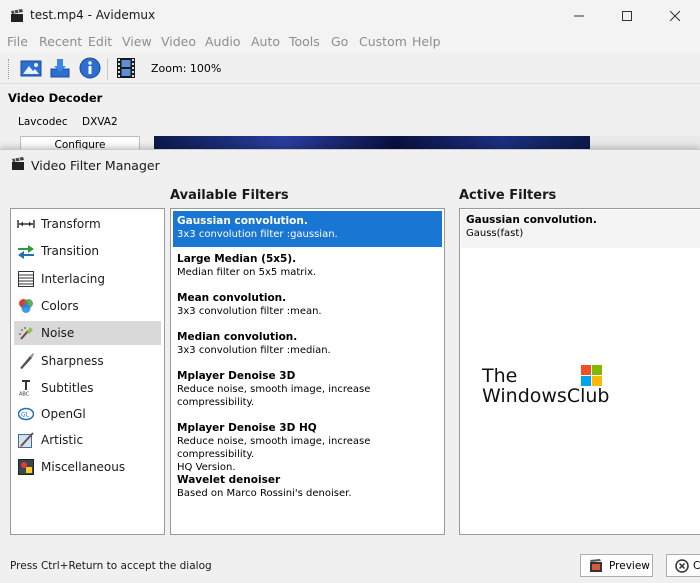 This screenshot has height=583, width=700. What do you see at coordinates (100, 41) in the screenshot?
I see `menu-edit: Edit` at bounding box center [100, 41].